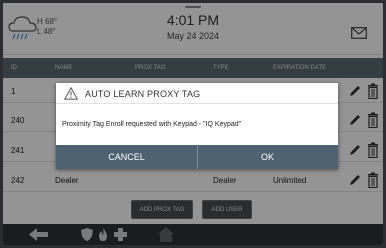  Describe the element at coordinates (143, 94) in the screenshot. I see `dialog-title: AUTO LEARN PROXY TAG` at that location.